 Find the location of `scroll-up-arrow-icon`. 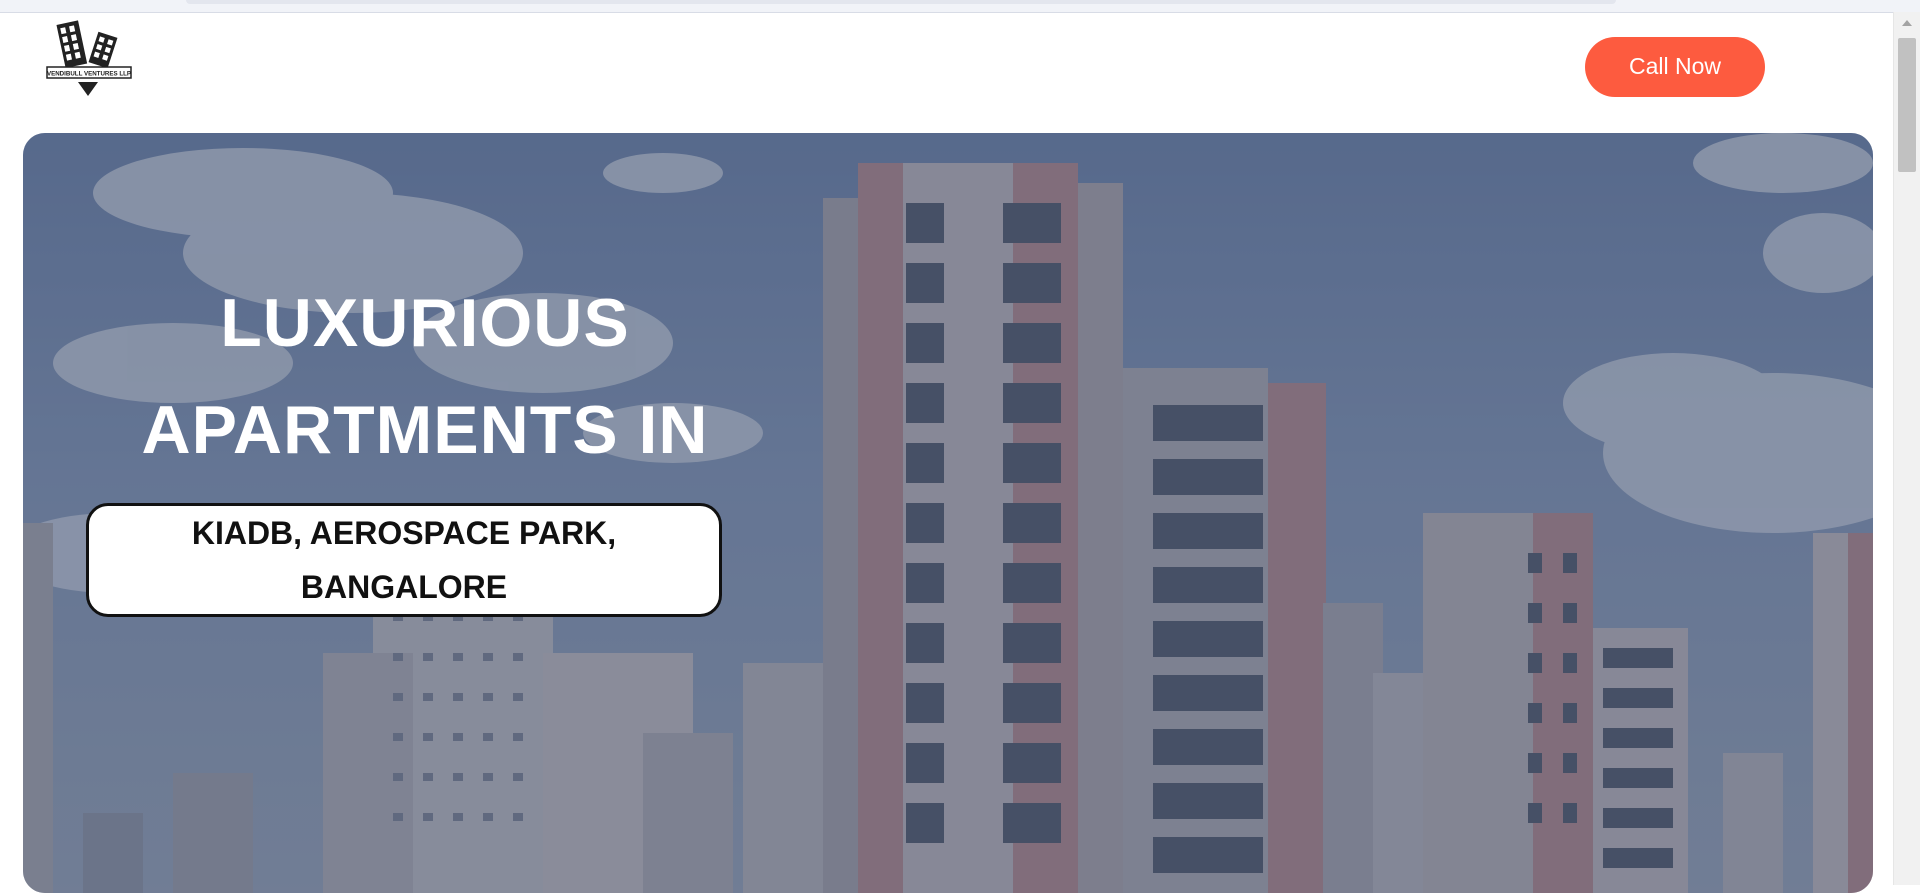

scroll-up-arrow-icon is located at coordinates (1907, 23).